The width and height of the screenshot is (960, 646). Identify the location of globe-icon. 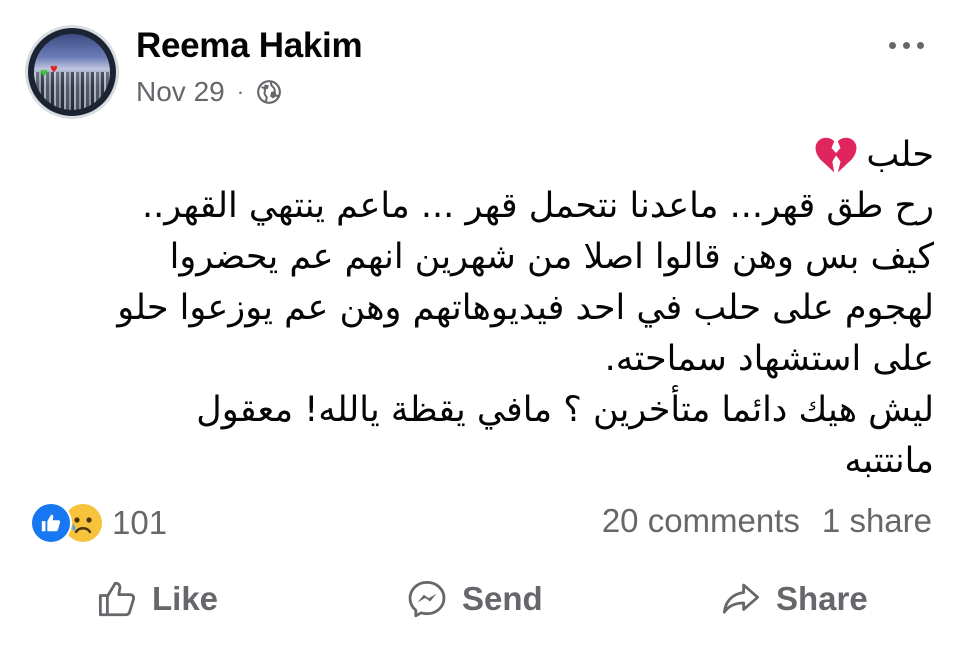
(269, 92).